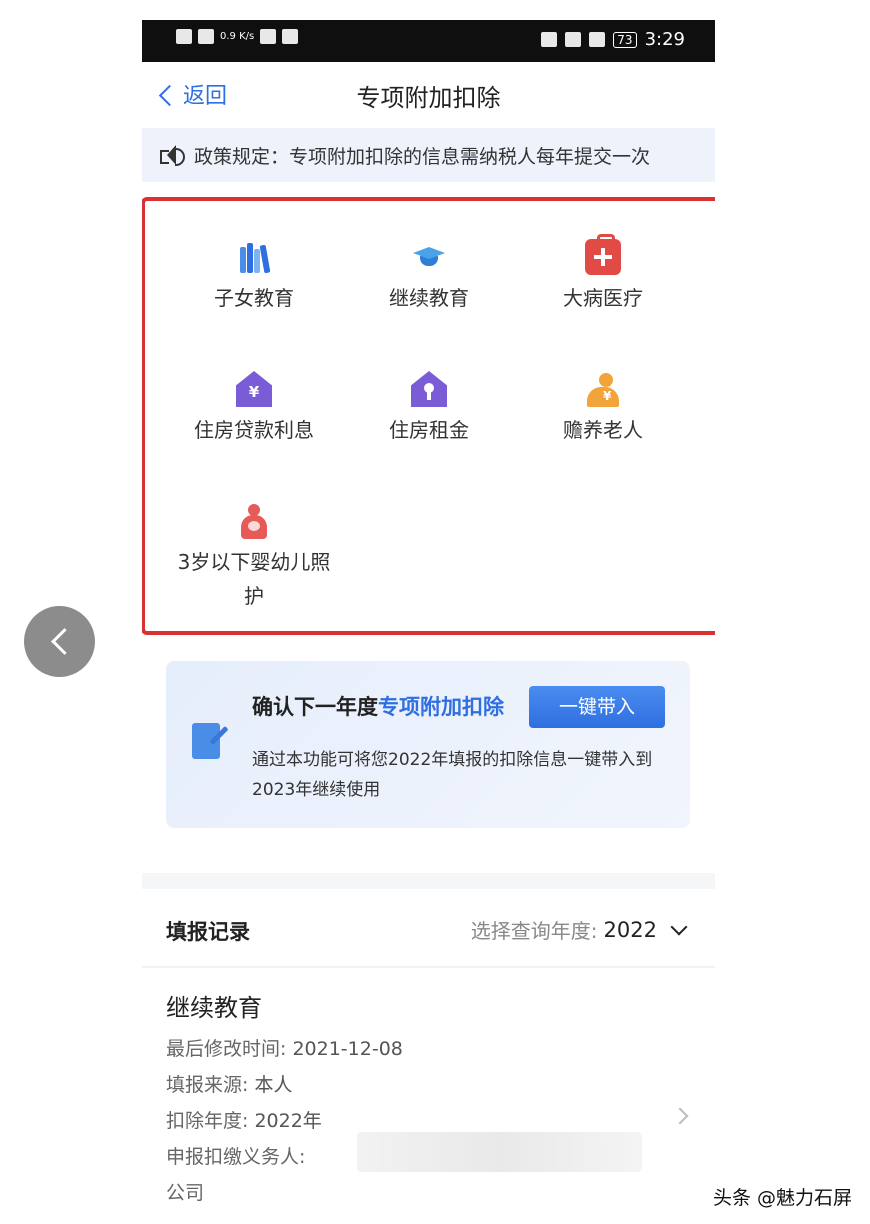 This screenshot has height=1224, width=870. I want to click on signal-icon, so click(184, 36).